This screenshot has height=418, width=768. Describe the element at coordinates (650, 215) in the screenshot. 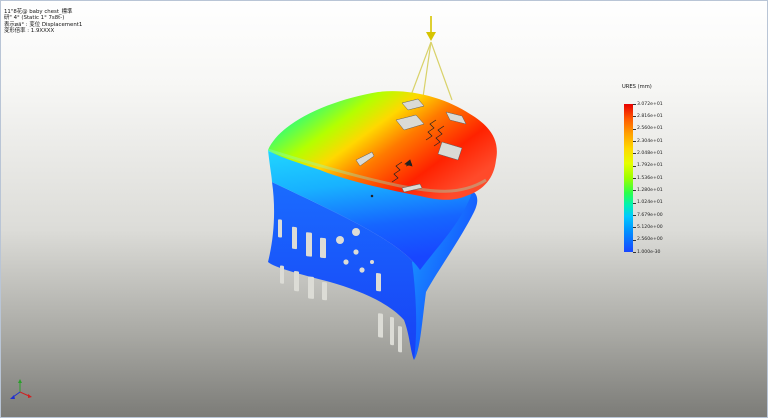

I see `legend-label: 7.679e+00` at that location.